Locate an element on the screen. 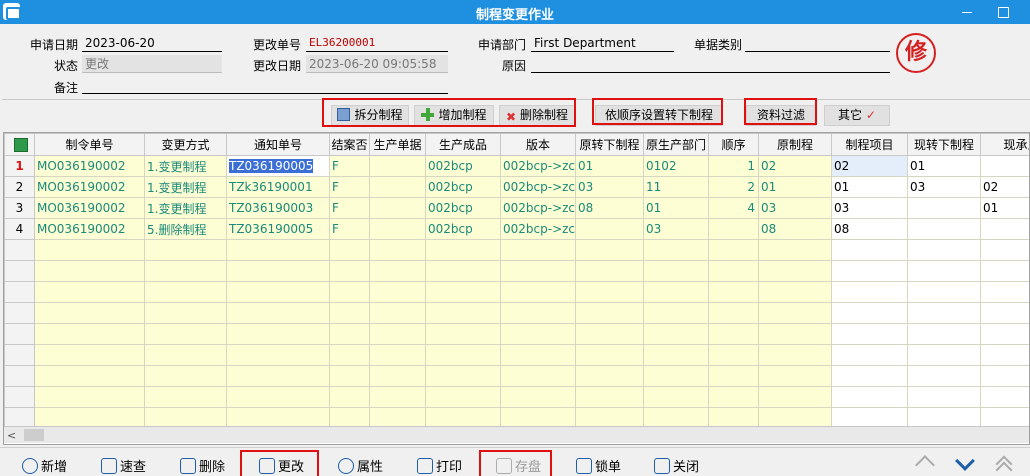  table-cell: 1 is located at coordinates (733, 166).